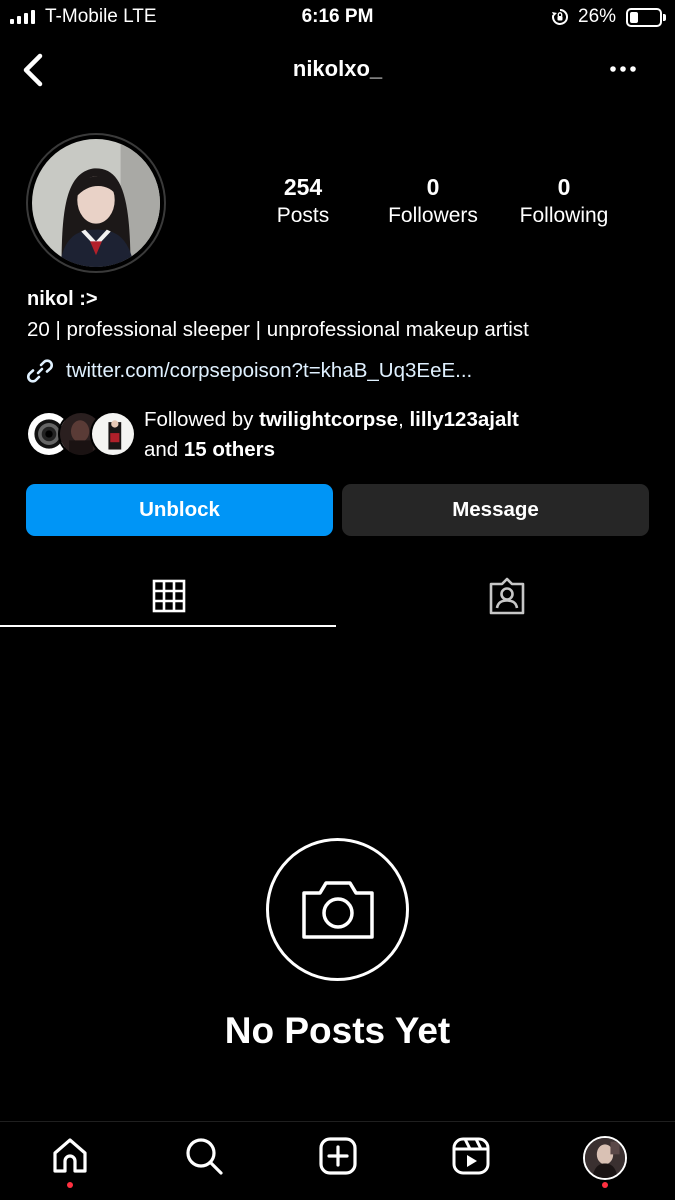 The height and width of the screenshot is (1200, 675). I want to click on posts-stat: 254 Posts, so click(303, 201).